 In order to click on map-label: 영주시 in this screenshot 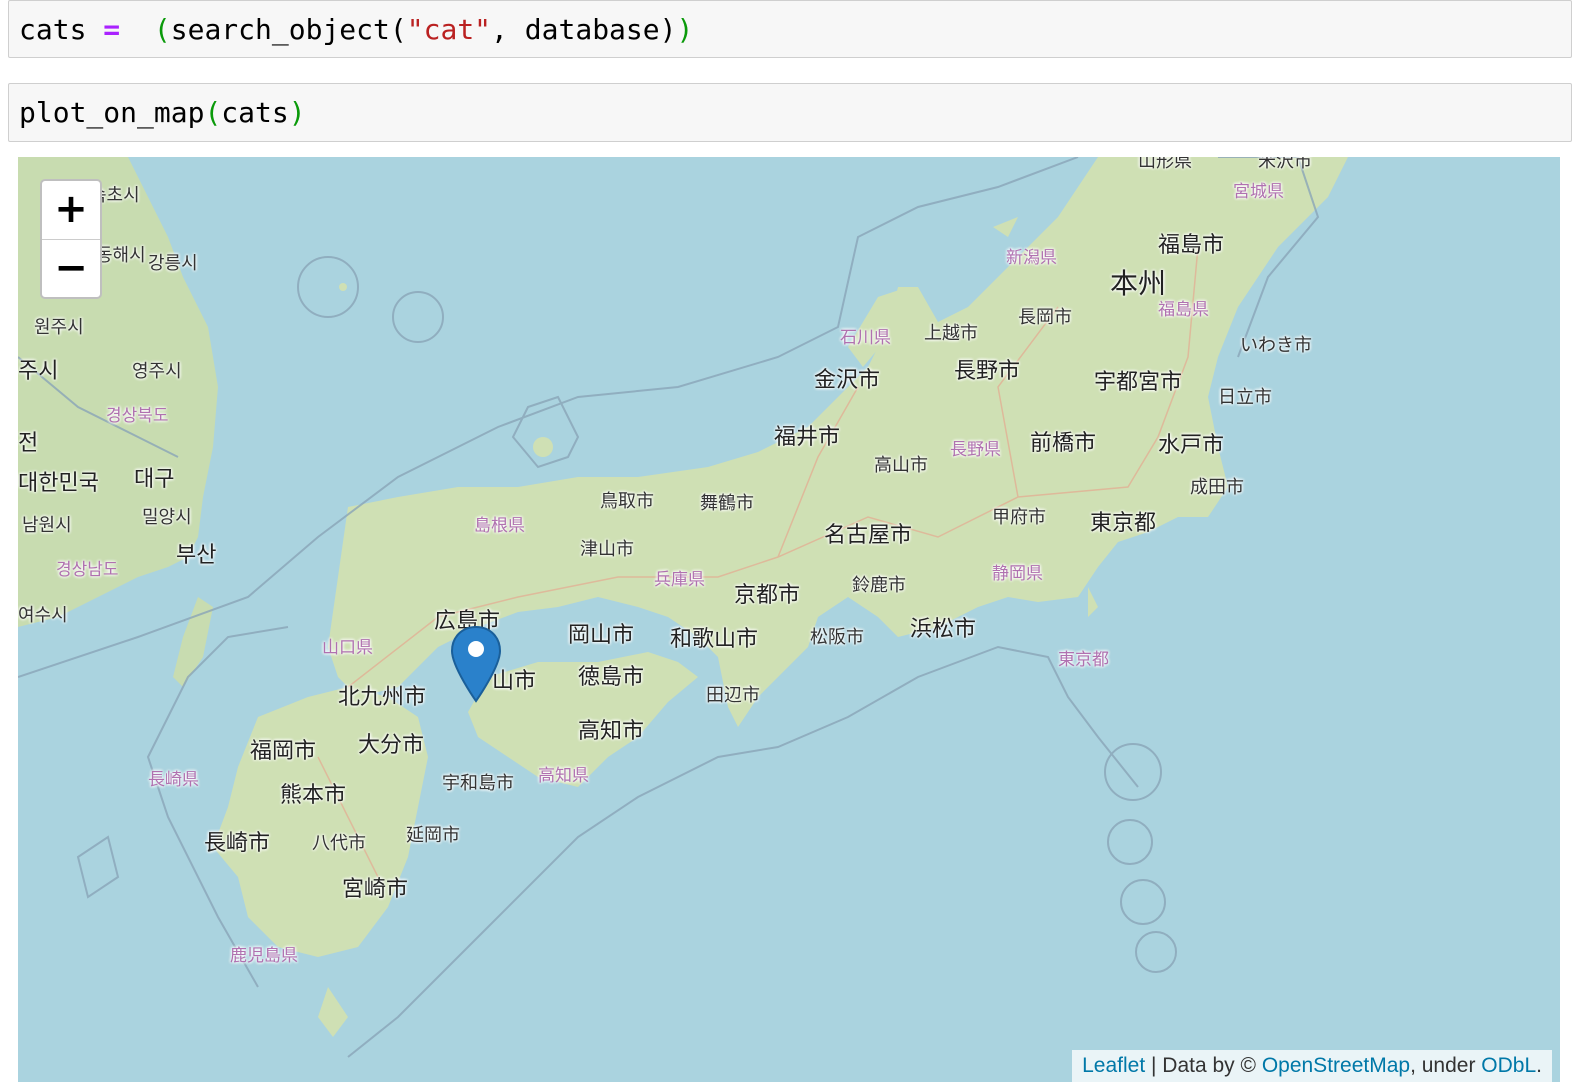, I will do `click(157, 371)`.